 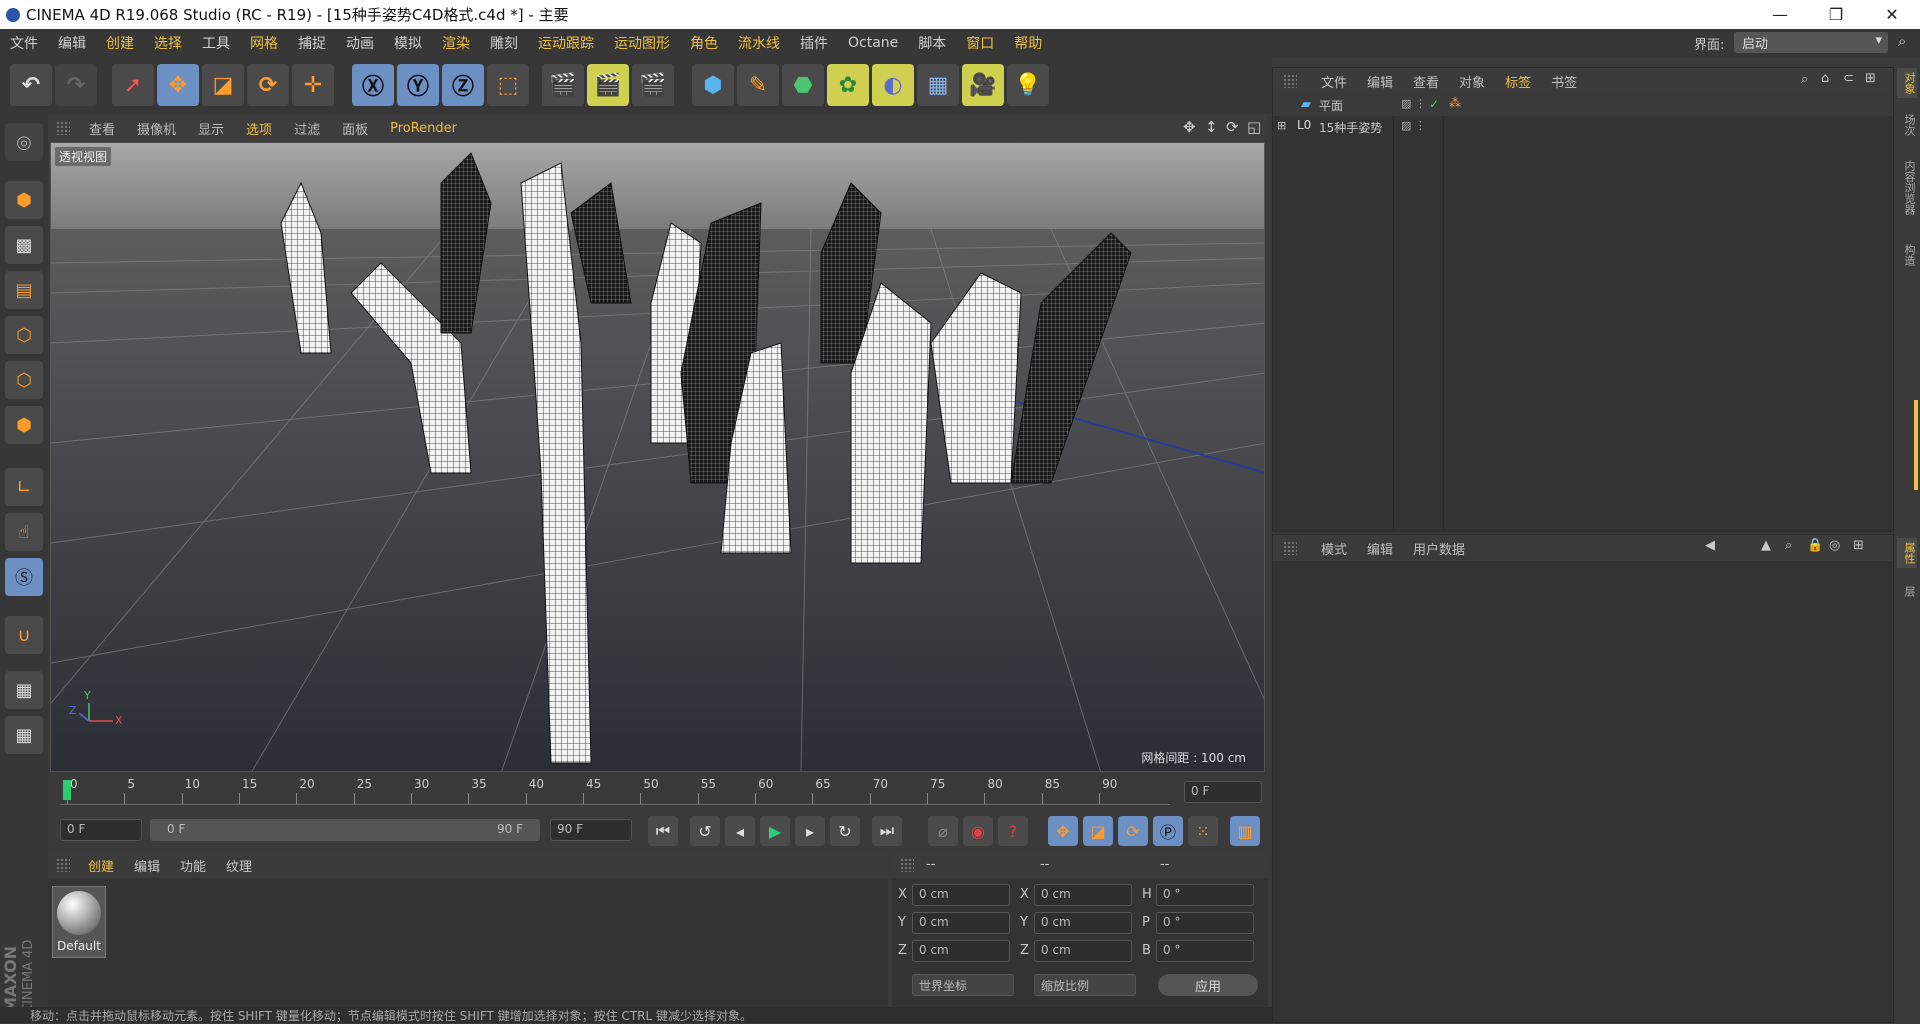 What do you see at coordinates (24, 577) in the screenshot?
I see `solo-icon: Ⓢ` at bounding box center [24, 577].